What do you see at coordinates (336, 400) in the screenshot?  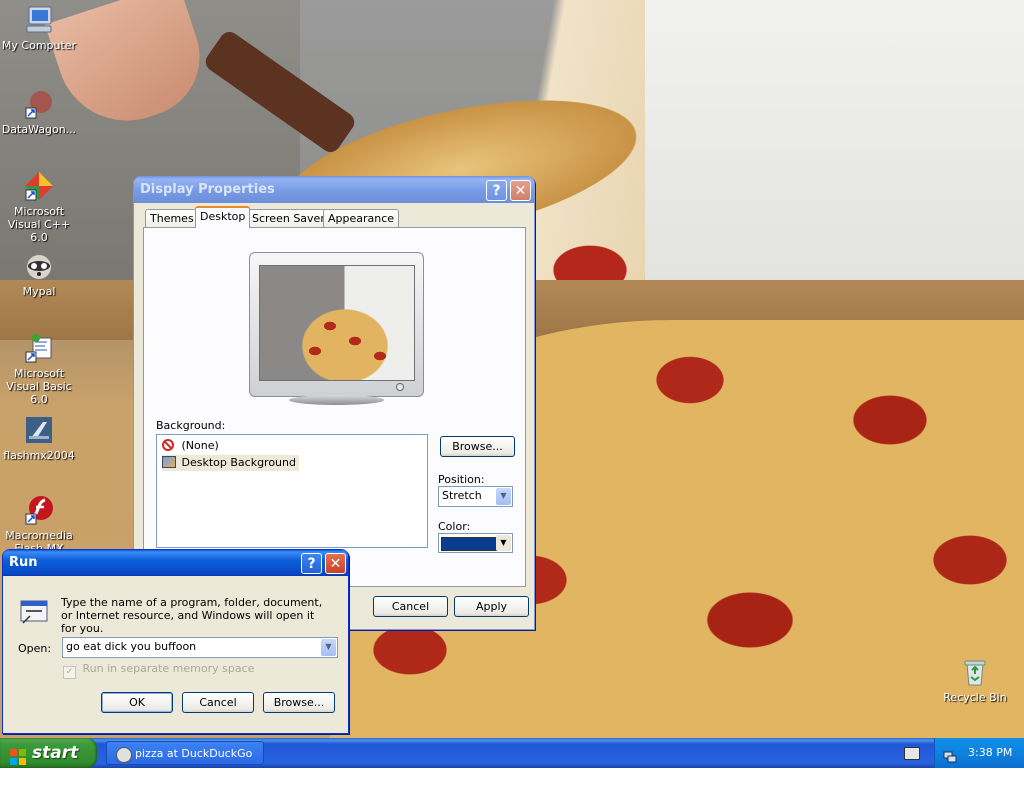 I see `monitor-stand` at bounding box center [336, 400].